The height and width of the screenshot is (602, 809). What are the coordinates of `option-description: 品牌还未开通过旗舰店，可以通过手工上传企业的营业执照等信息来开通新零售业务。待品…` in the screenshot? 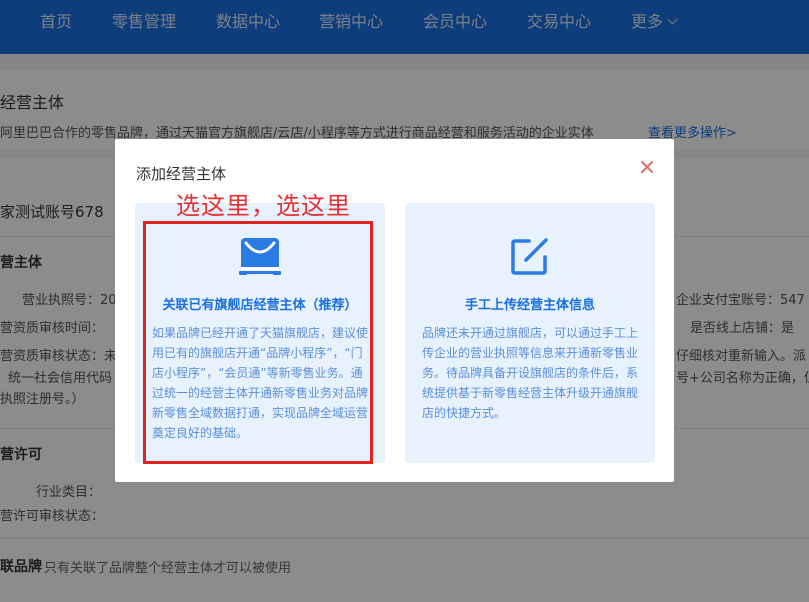 It's located at (530, 373).